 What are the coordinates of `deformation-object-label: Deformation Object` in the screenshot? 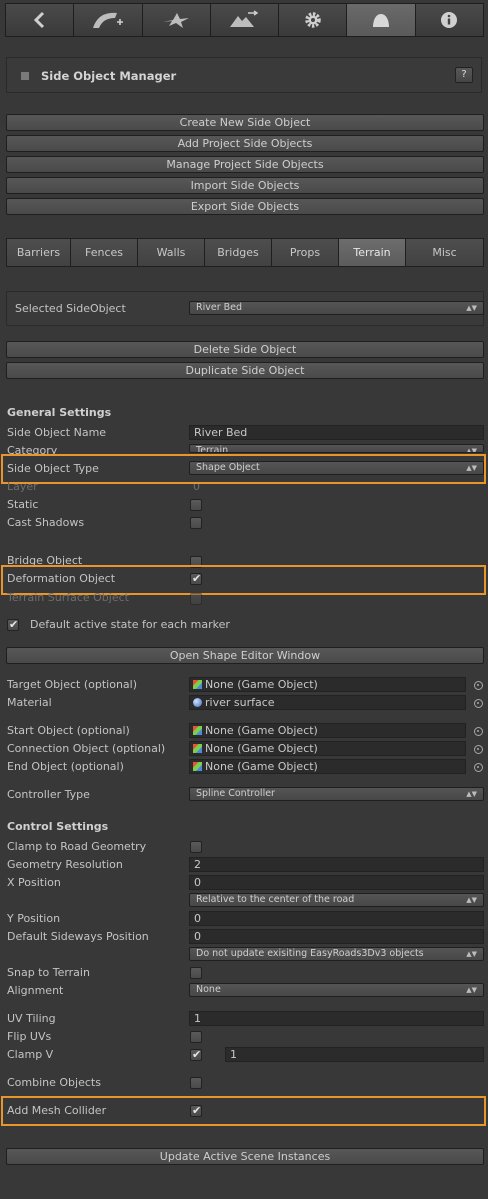 It's located at (61, 578).